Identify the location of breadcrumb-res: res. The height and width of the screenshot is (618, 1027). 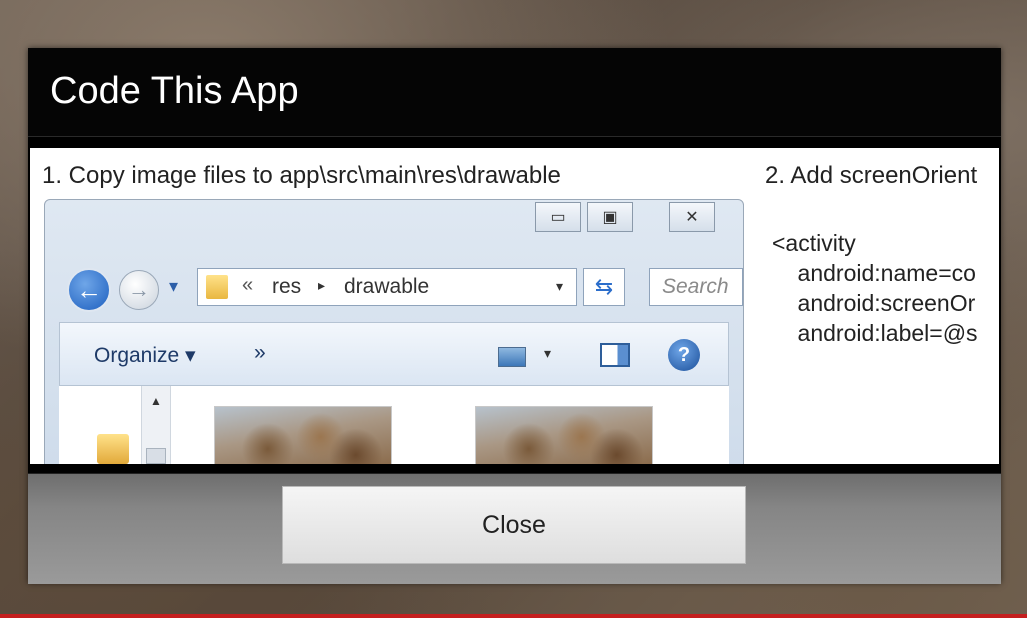
(287, 286).